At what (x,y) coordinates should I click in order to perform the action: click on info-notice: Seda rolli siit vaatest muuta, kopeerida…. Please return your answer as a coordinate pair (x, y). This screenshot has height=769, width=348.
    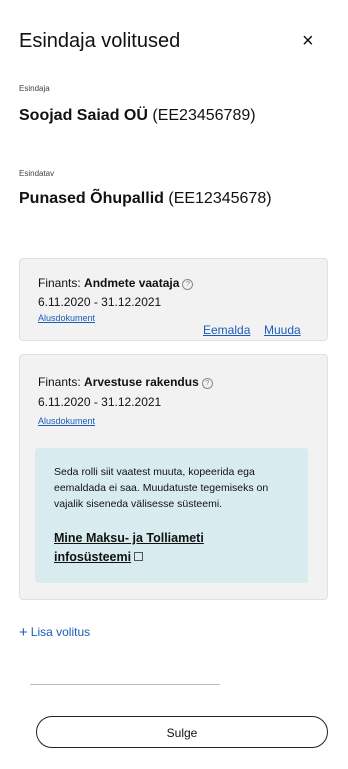
    Looking at the image, I should click on (171, 515).